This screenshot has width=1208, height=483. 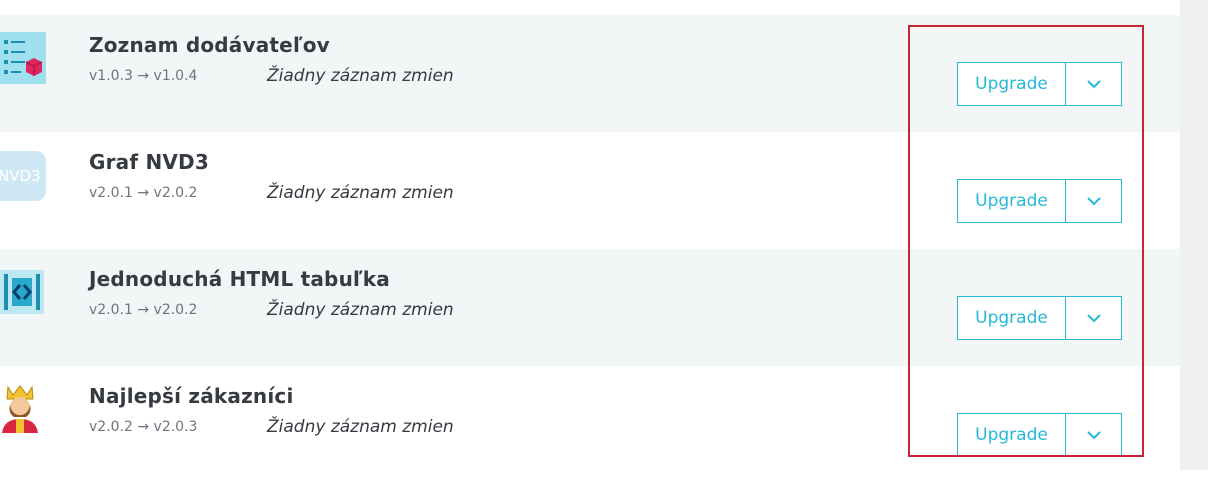 I want to click on scrollbar-track, so click(x=1194, y=235).